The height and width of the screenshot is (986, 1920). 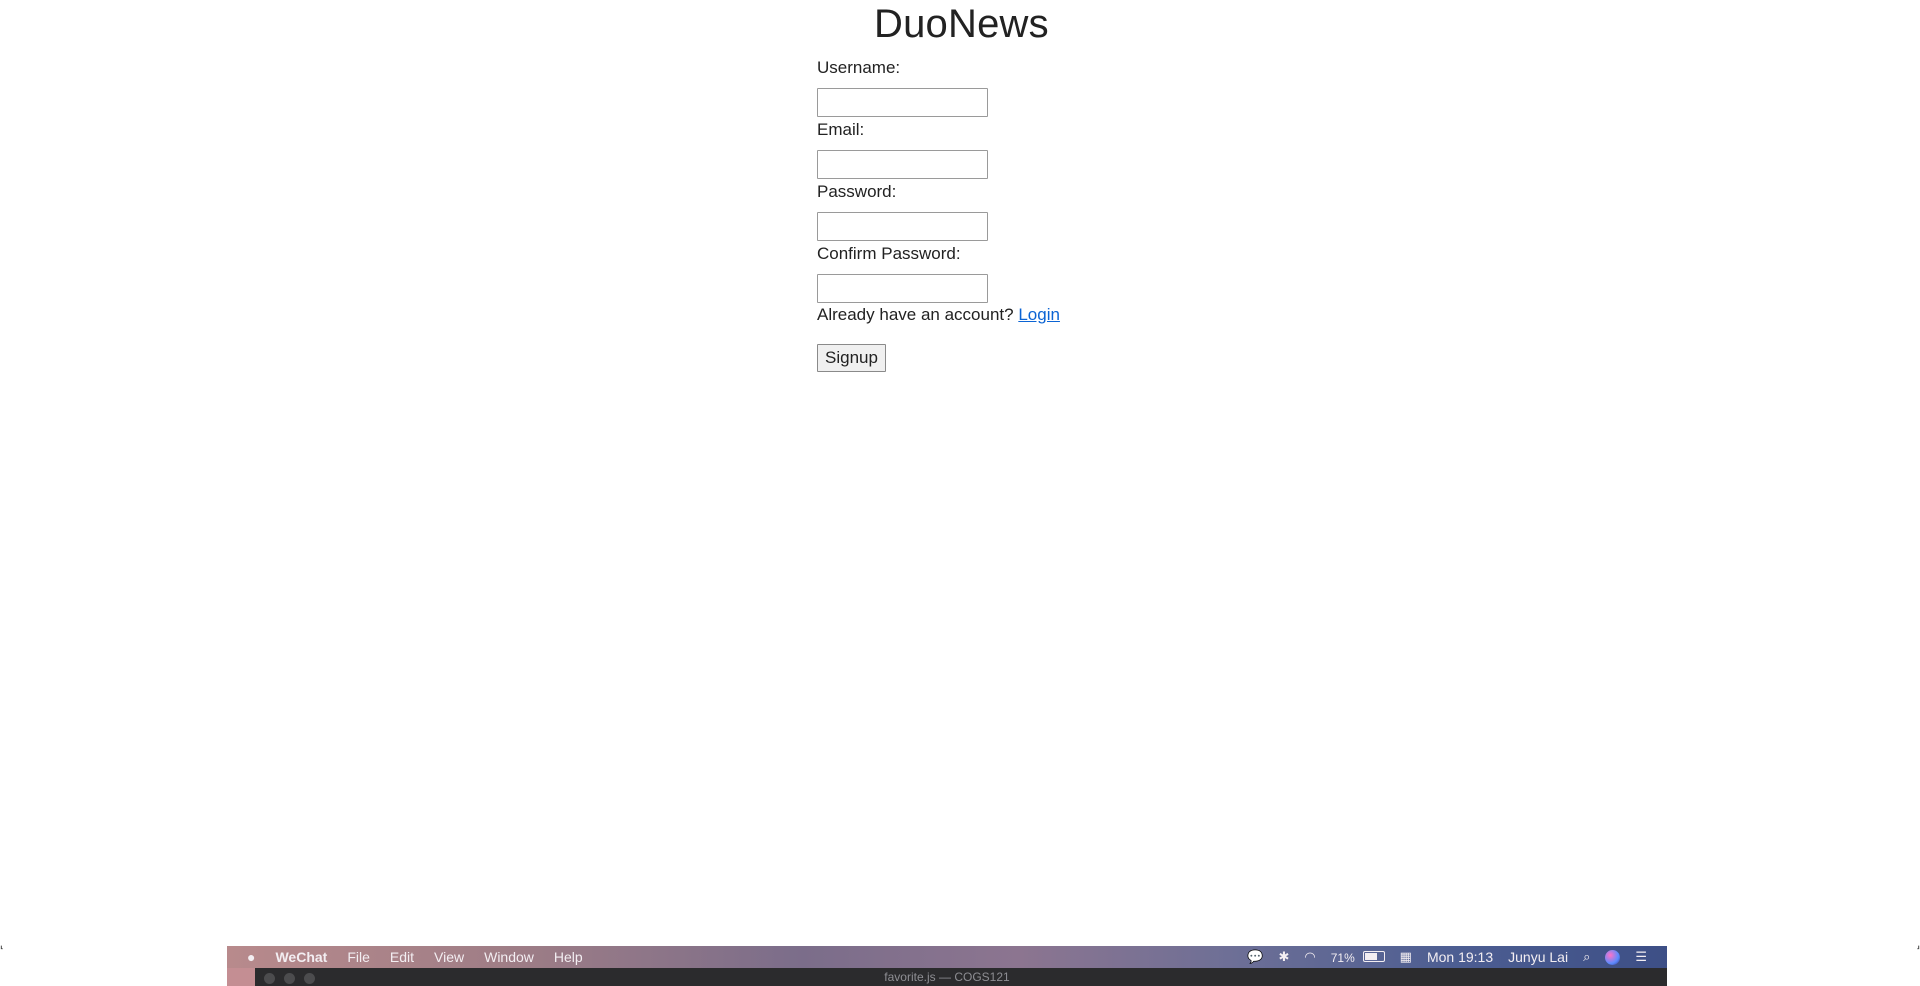 I want to click on login-link: Login, so click(x=1039, y=314).